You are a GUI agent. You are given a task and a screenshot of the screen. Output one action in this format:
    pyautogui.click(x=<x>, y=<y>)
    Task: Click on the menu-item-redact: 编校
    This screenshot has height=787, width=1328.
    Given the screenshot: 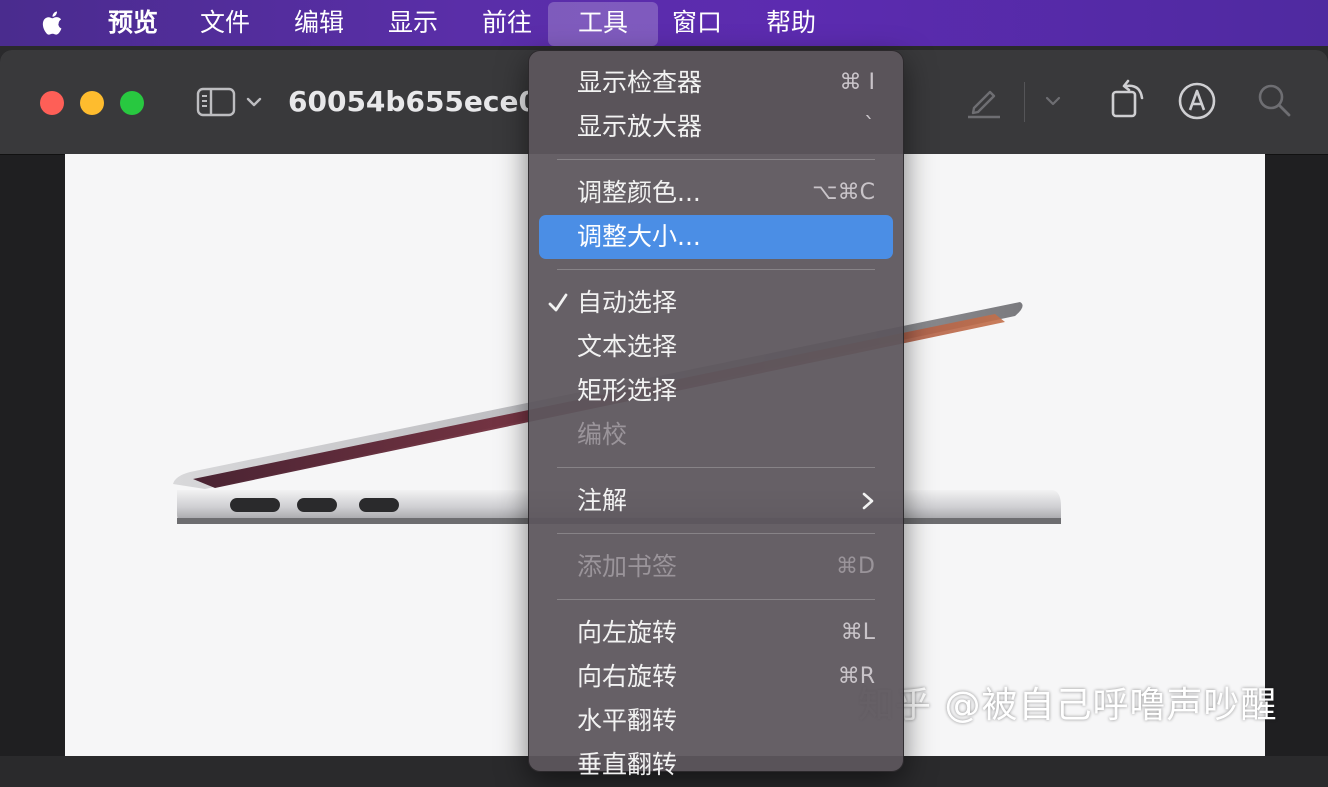 What is the action you would take?
    pyautogui.click(x=716, y=435)
    